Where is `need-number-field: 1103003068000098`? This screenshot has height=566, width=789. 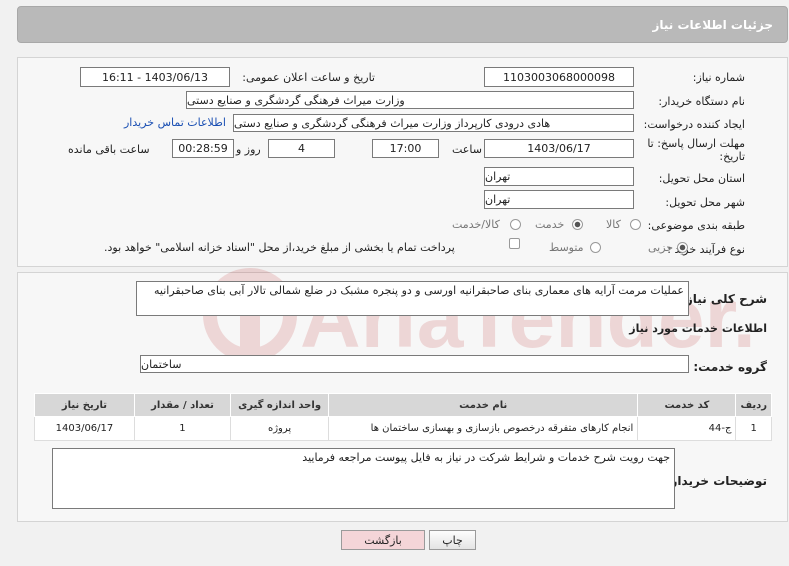 need-number-field: 1103003068000098 is located at coordinates (559, 77).